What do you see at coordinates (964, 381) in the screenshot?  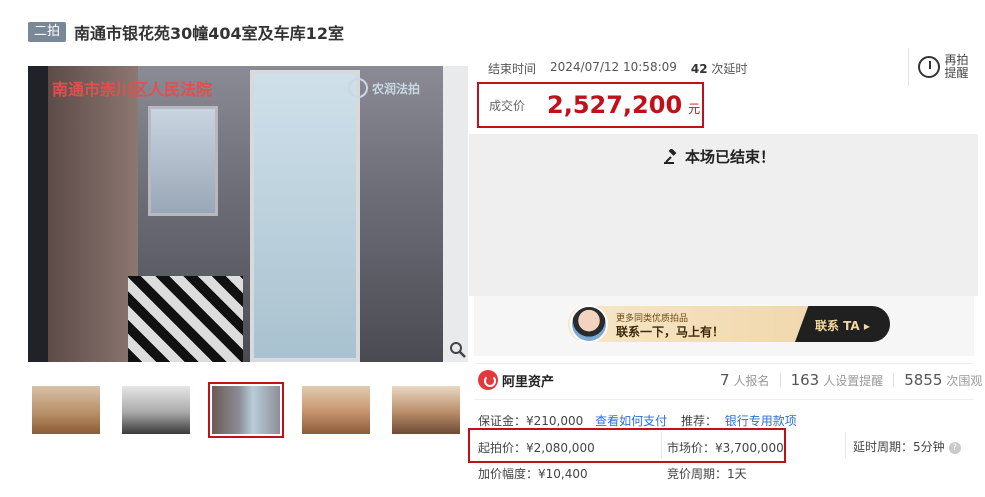 I see `view-label: 次围观` at bounding box center [964, 381].